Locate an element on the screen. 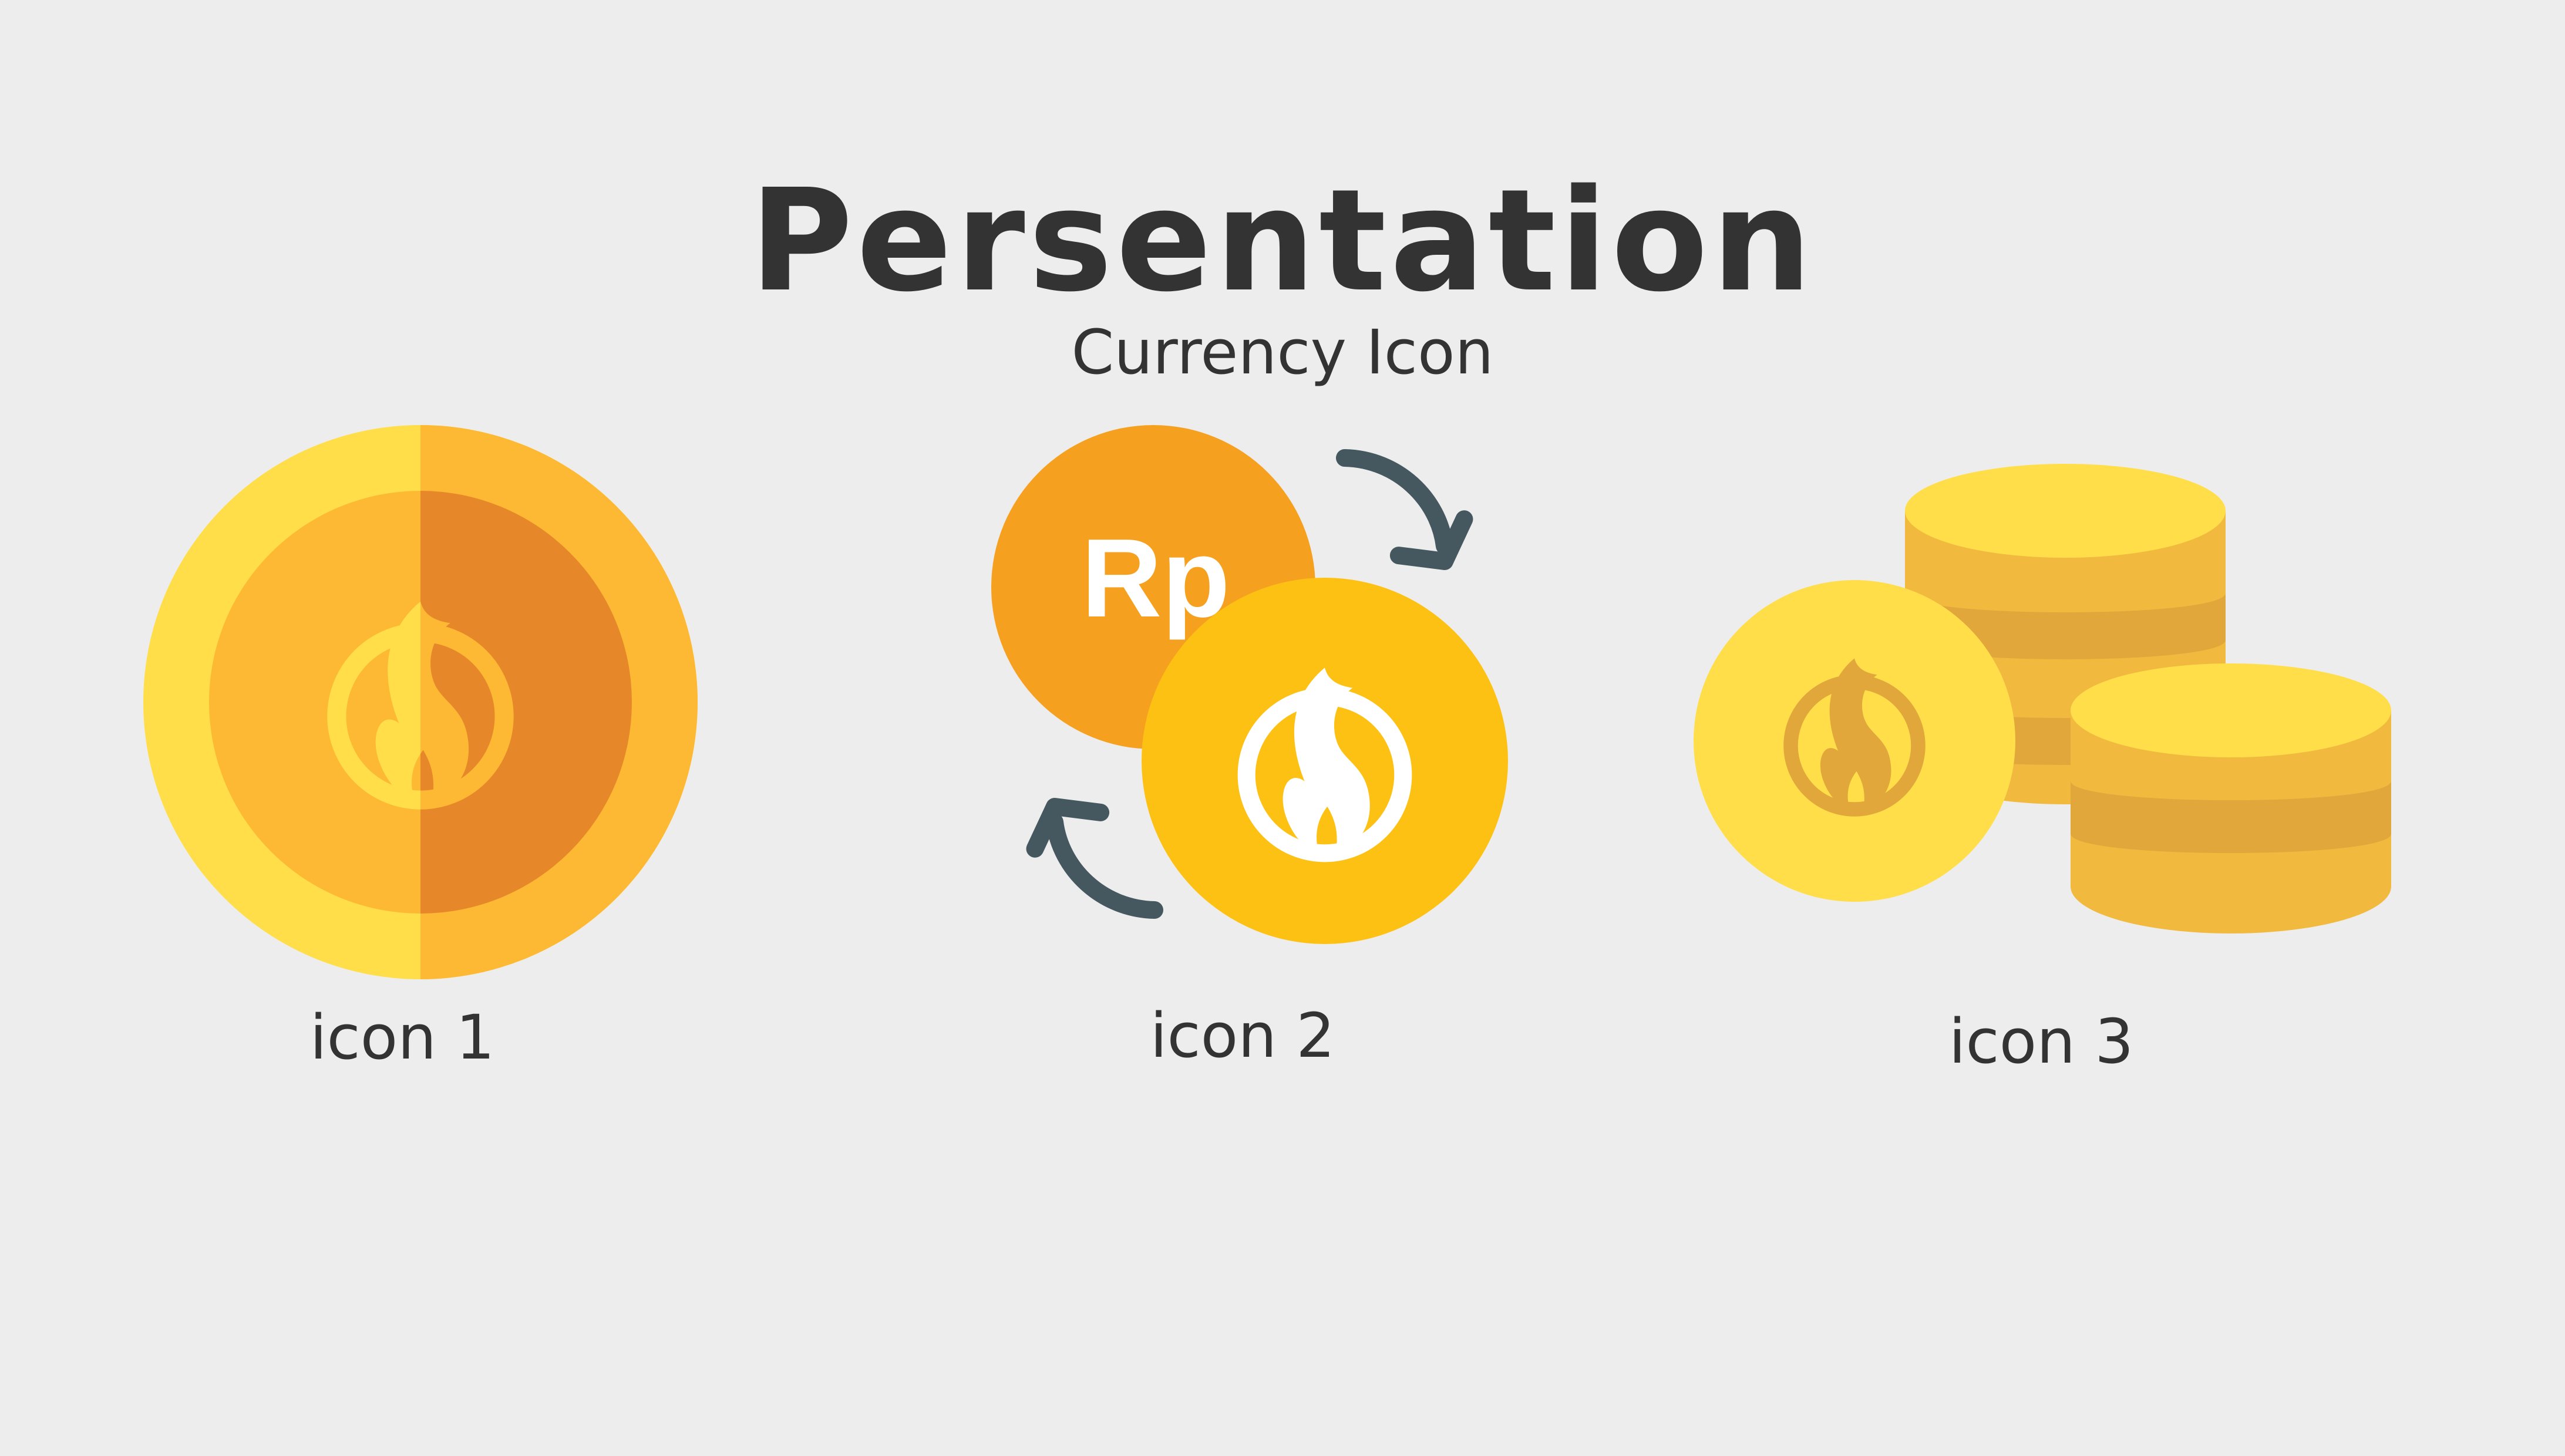 This screenshot has width=2565, height=1456. rupiah-exchange-icon: Rp is located at coordinates (1250, 684).